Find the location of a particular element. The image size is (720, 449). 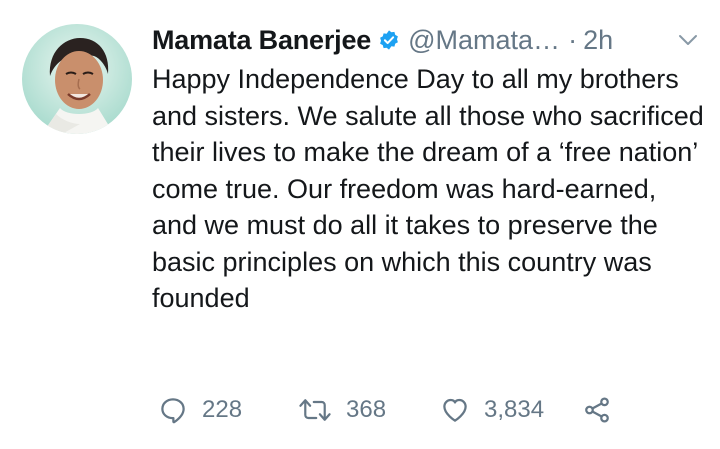

tweet-header: Mamata Banerjee @Mamata… · 2h is located at coordinates (426, 40).